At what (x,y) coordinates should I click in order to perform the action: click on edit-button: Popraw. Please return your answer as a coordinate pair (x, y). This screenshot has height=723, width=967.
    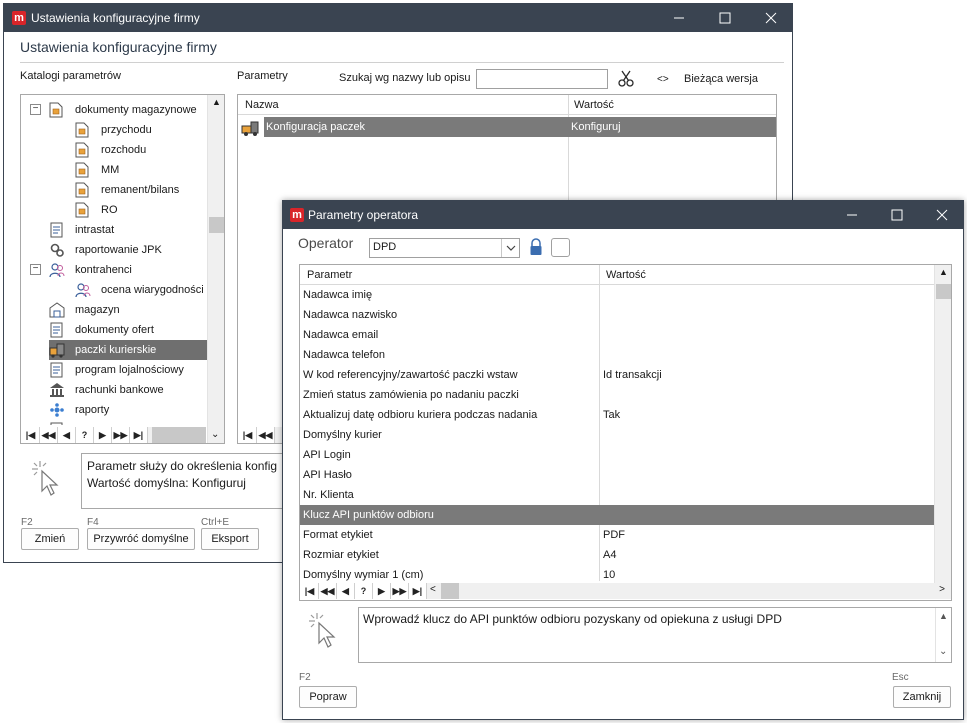
    Looking at the image, I should click on (328, 697).